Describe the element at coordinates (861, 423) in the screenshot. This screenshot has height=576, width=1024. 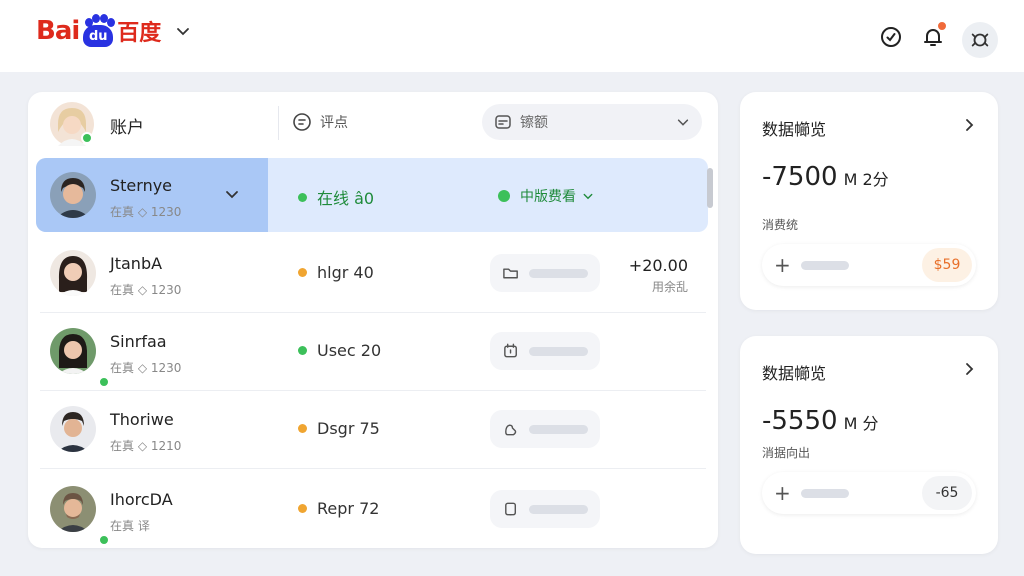
I see `card-value-unit: M 分` at that location.